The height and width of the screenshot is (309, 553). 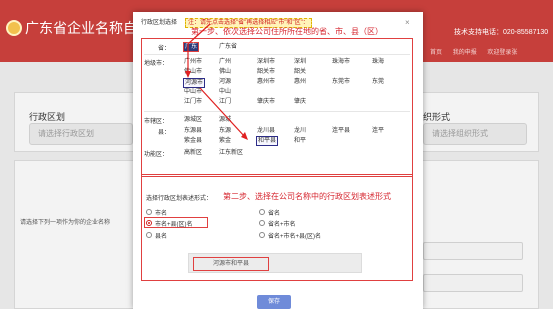 What do you see at coordinates (300, 141) in the screenshot?
I see `county-option: 和平` at bounding box center [300, 141].